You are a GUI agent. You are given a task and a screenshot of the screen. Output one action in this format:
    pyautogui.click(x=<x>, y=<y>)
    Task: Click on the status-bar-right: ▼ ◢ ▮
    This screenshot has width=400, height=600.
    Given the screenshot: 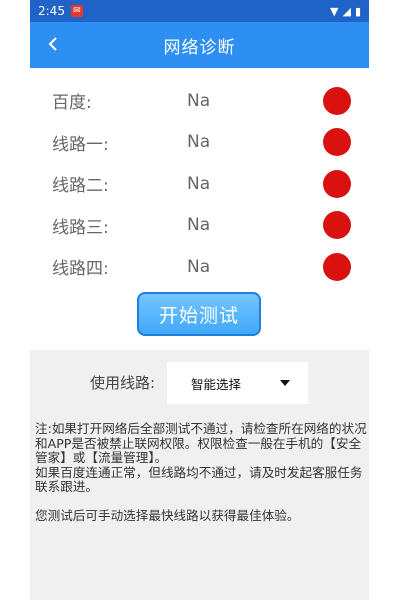 What is the action you would take?
    pyautogui.click(x=345, y=11)
    